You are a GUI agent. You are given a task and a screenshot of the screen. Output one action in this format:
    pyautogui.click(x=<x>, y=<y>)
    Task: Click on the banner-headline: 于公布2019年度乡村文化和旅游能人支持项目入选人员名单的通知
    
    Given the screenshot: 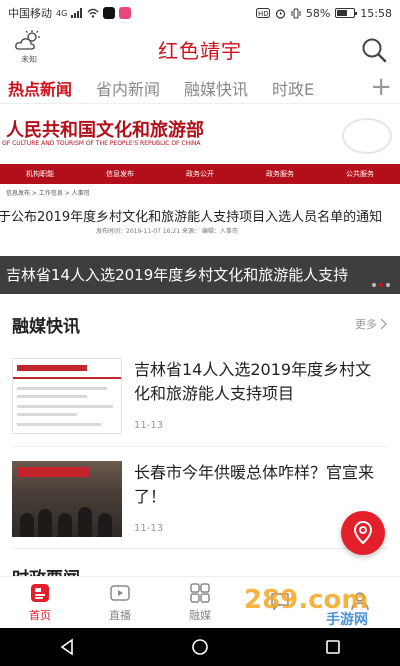 What is the action you would take?
    pyautogui.click(x=191, y=217)
    